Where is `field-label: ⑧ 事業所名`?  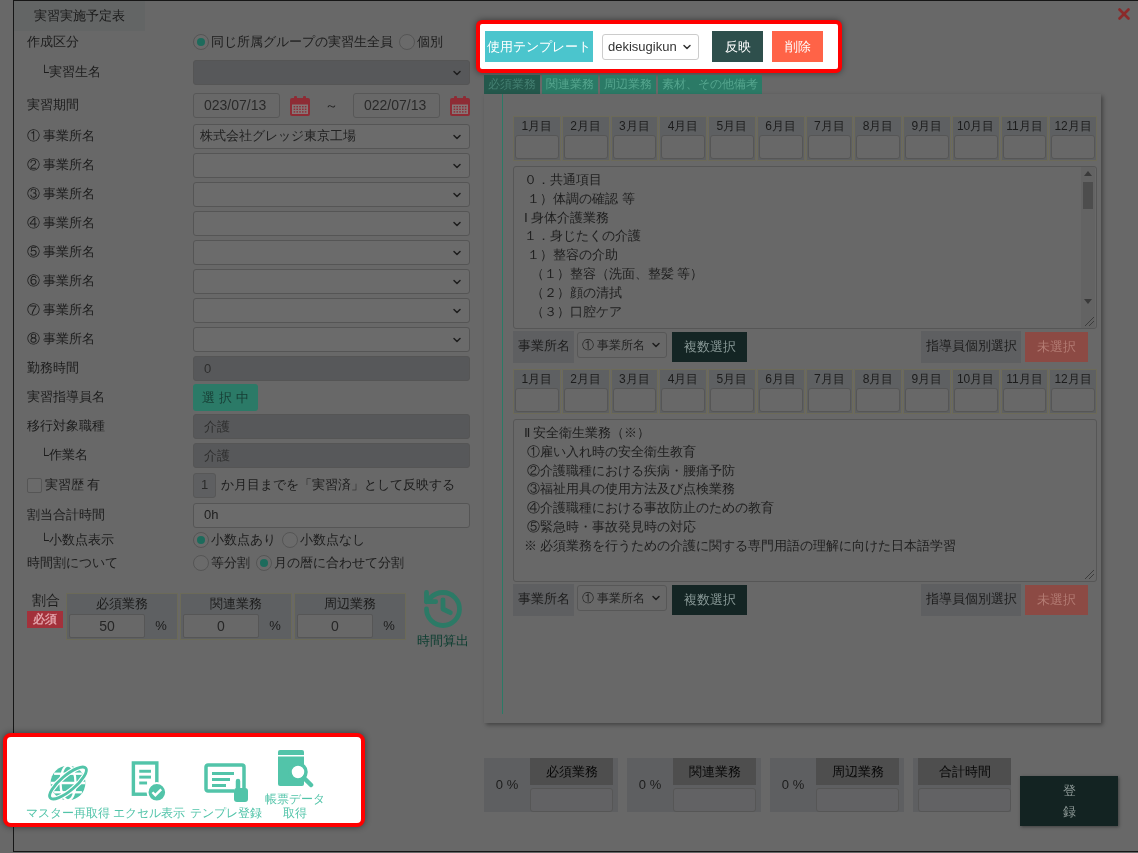
field-label: ⑧ 事業所名 is located at coordinates (61, 340).